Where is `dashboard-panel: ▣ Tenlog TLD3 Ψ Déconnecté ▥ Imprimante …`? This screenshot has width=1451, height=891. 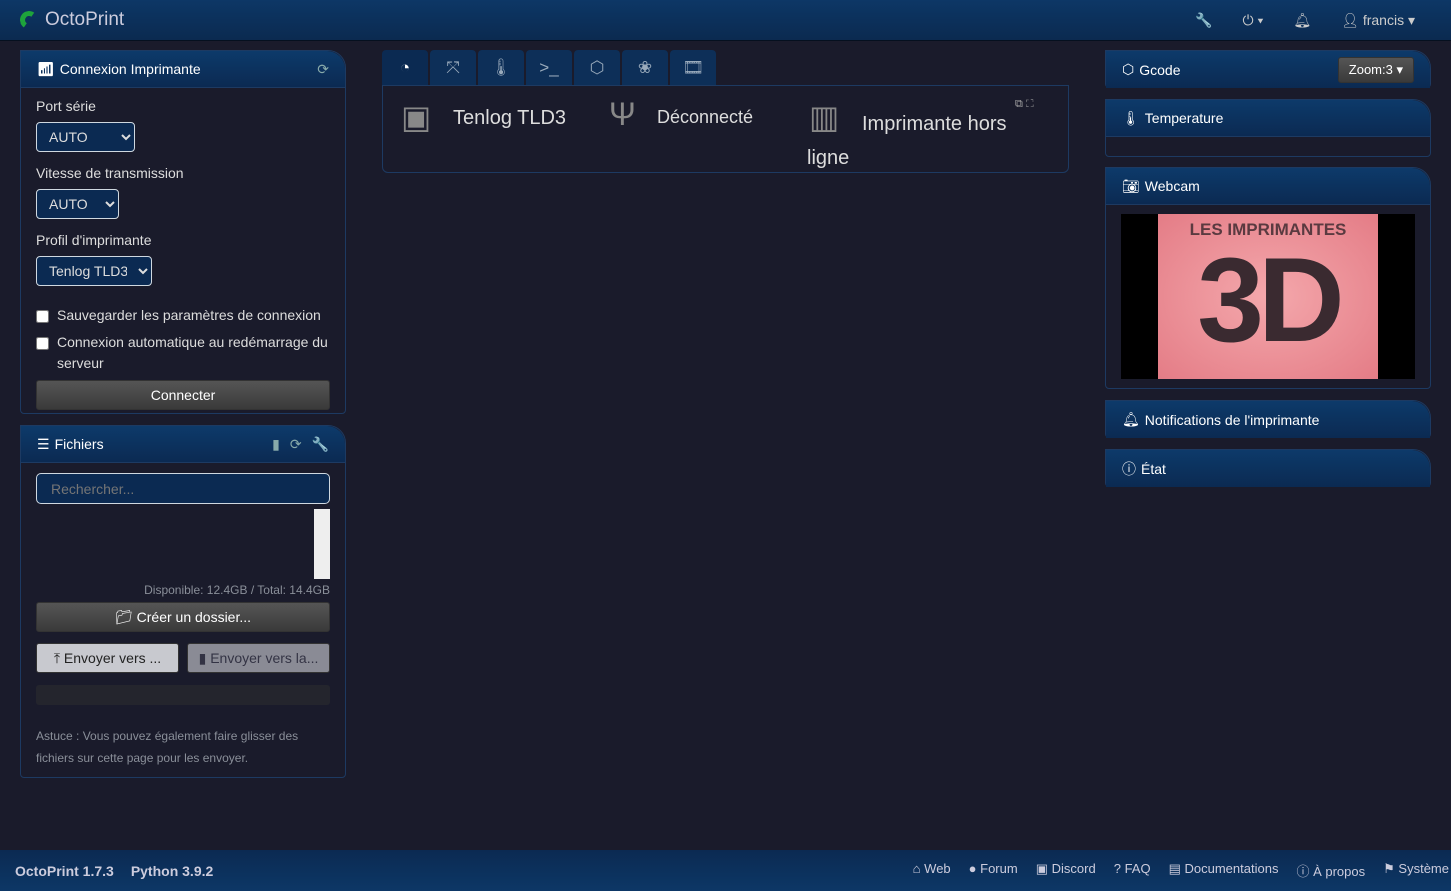
dashboard-panel: ▣ Tenlog TLD3 Ψ Déconnecté ▥ Imprimante … is located at coordinates (725, 129).